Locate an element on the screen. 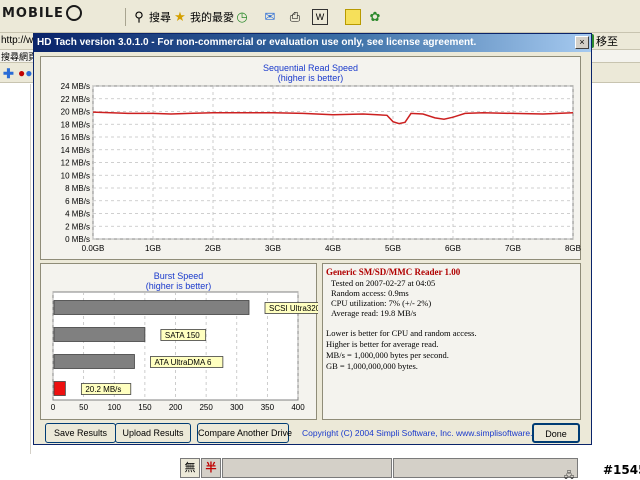 Image resolution: width=640 pixels, height=480 pixels. y-tick-label: 16 MB/s is located at coordinates (75, 137).